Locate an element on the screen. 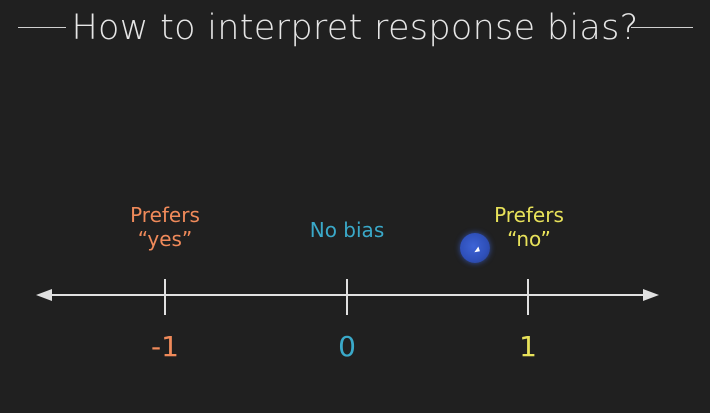 The image size is (710, 413). label-prefers-yes-line2: “yes” is located at coordinates (165, 239).